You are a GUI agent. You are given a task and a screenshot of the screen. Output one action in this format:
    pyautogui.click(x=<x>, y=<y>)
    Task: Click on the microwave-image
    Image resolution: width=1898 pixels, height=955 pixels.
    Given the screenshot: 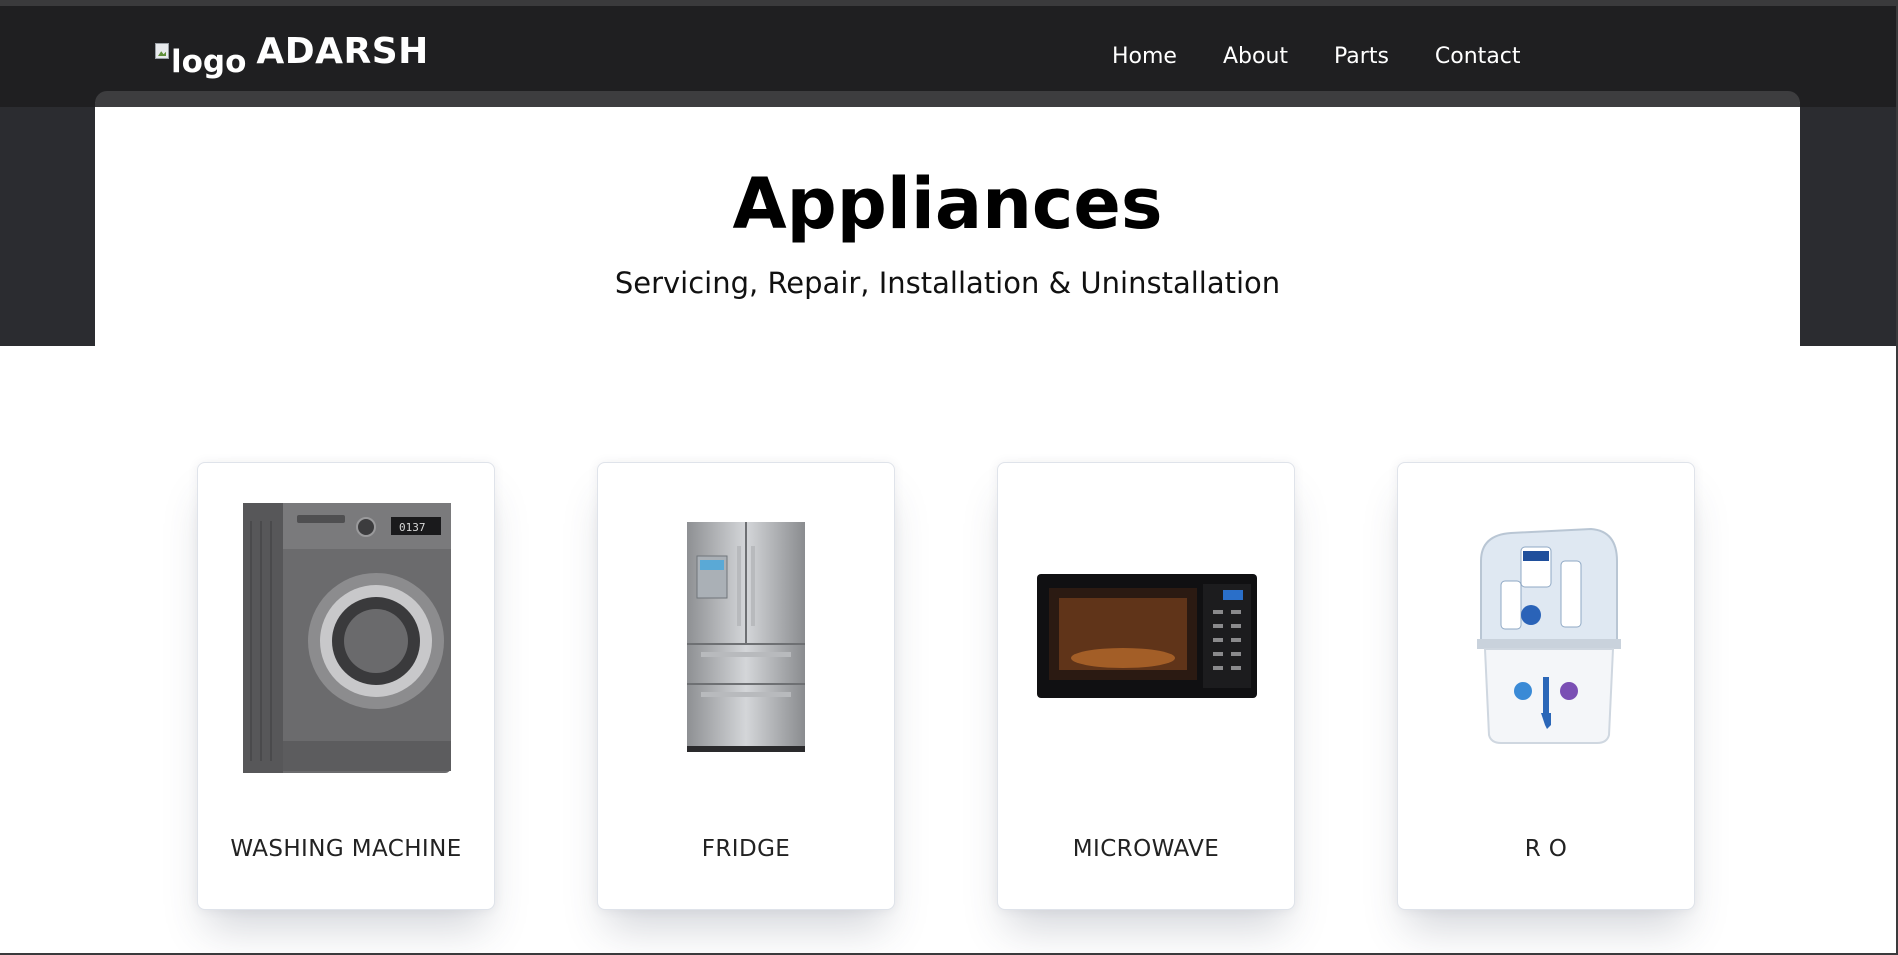 What is the action you would take?
    pyautogui.click(x=1146, y=636)
    